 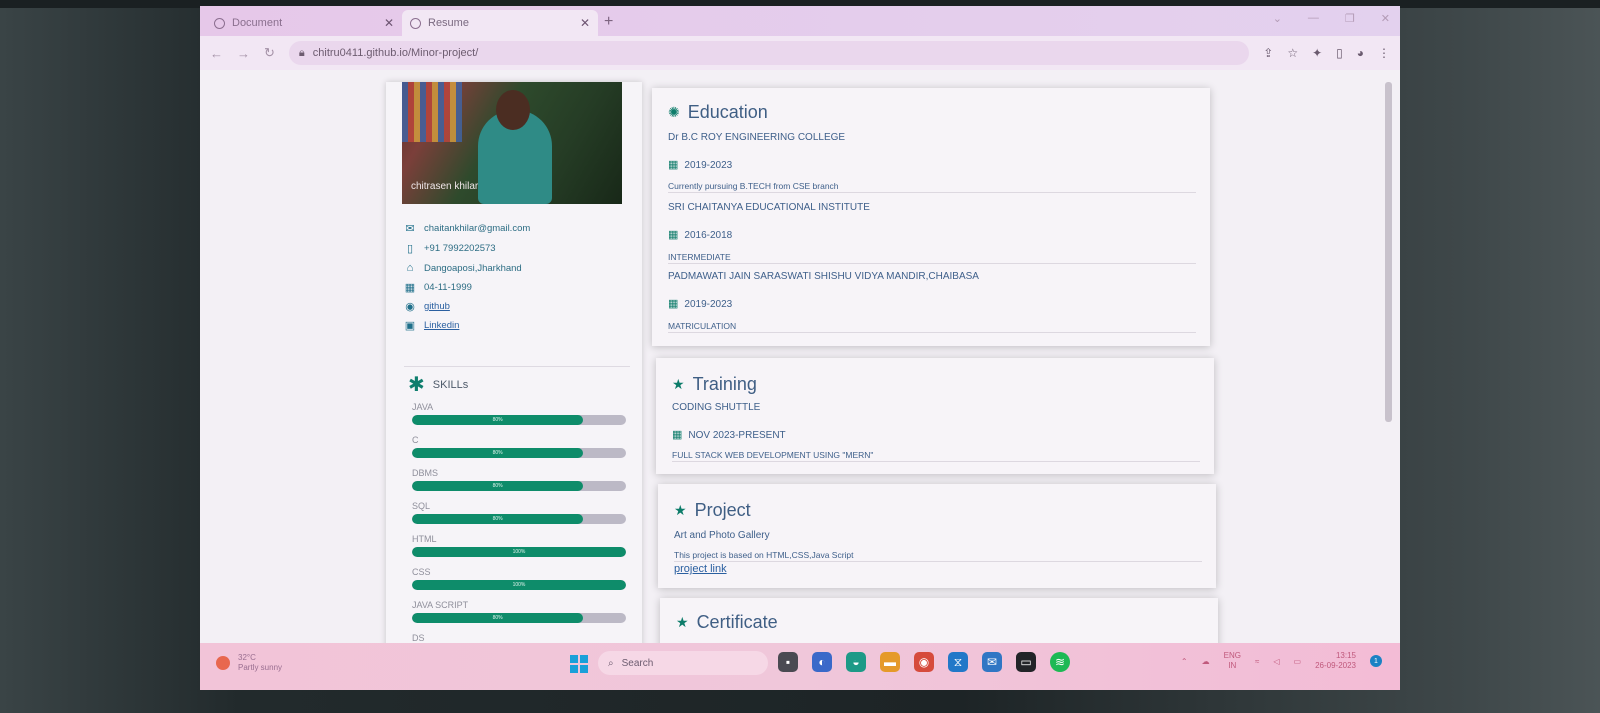 I want to click on language-indicator: ENG IN, so click(x=1232, y=661).